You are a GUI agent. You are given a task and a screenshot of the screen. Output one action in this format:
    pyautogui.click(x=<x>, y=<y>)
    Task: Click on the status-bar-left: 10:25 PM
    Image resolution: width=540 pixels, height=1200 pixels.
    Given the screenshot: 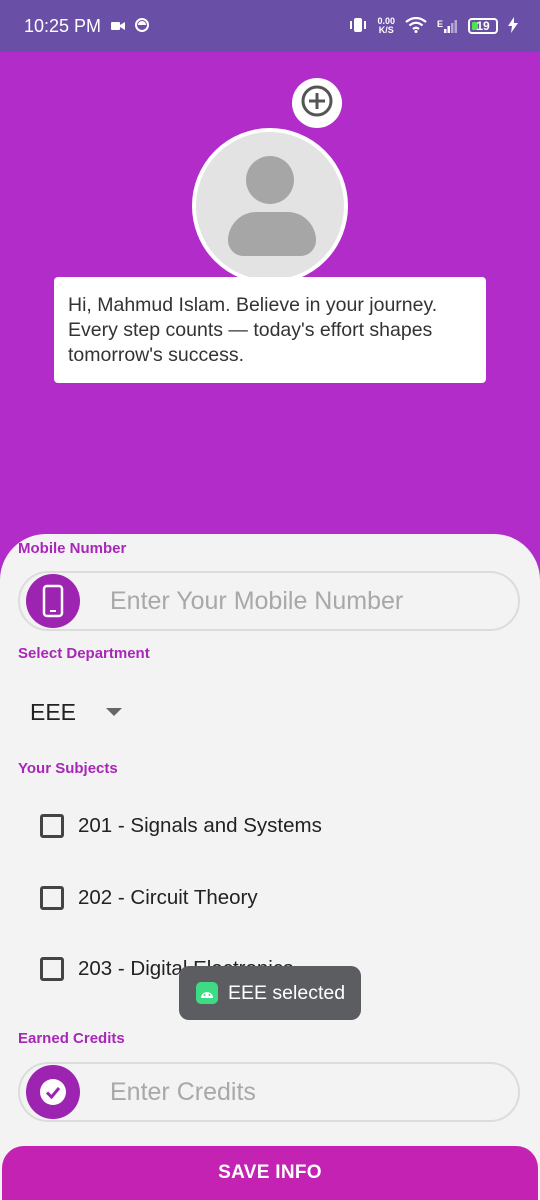 What is the action you would take?
    pyautogui.click(x=87, y=26)
    